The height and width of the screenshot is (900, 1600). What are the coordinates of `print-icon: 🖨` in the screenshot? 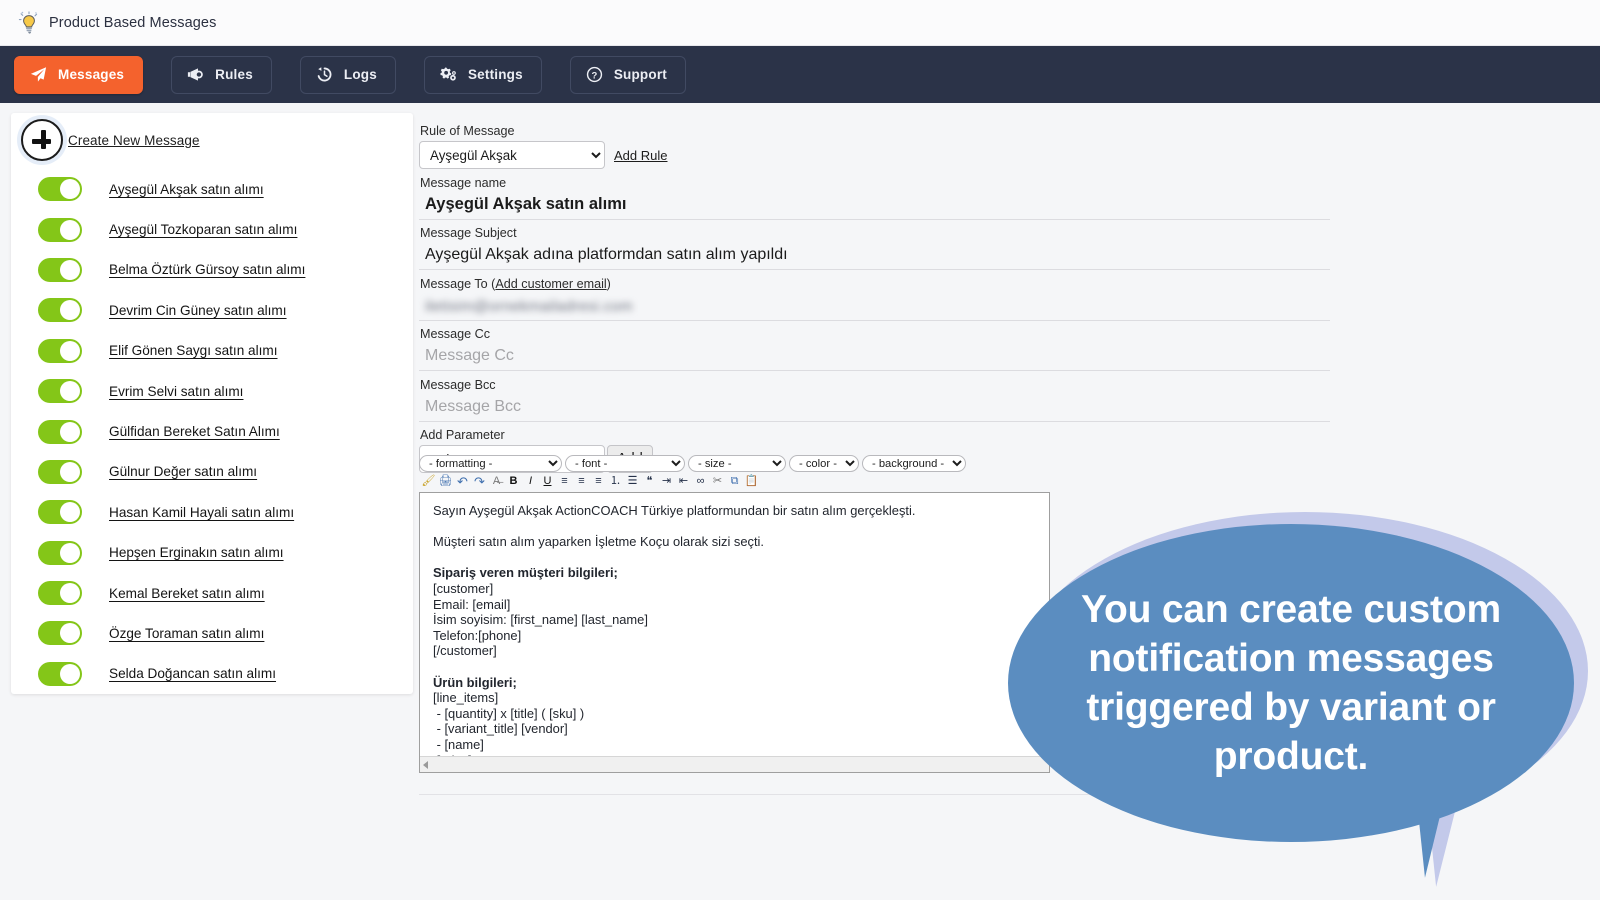 It's located at (445, 481).